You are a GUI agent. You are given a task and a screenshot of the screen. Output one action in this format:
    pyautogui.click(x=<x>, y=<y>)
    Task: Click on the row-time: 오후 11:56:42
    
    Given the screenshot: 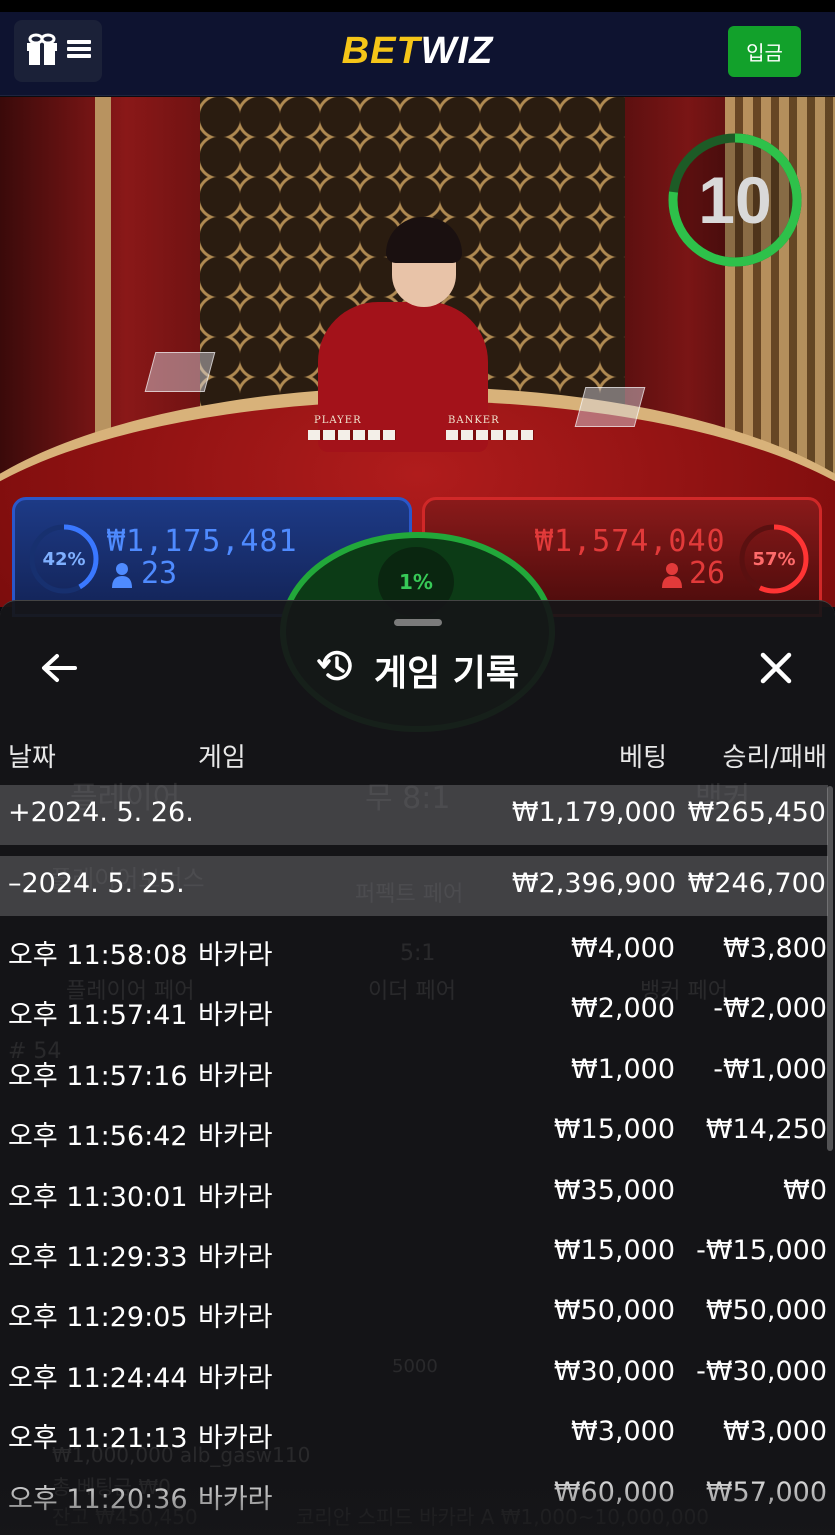 What is the action you would take?
    pyautogui.click(x=98, y=1137)
    